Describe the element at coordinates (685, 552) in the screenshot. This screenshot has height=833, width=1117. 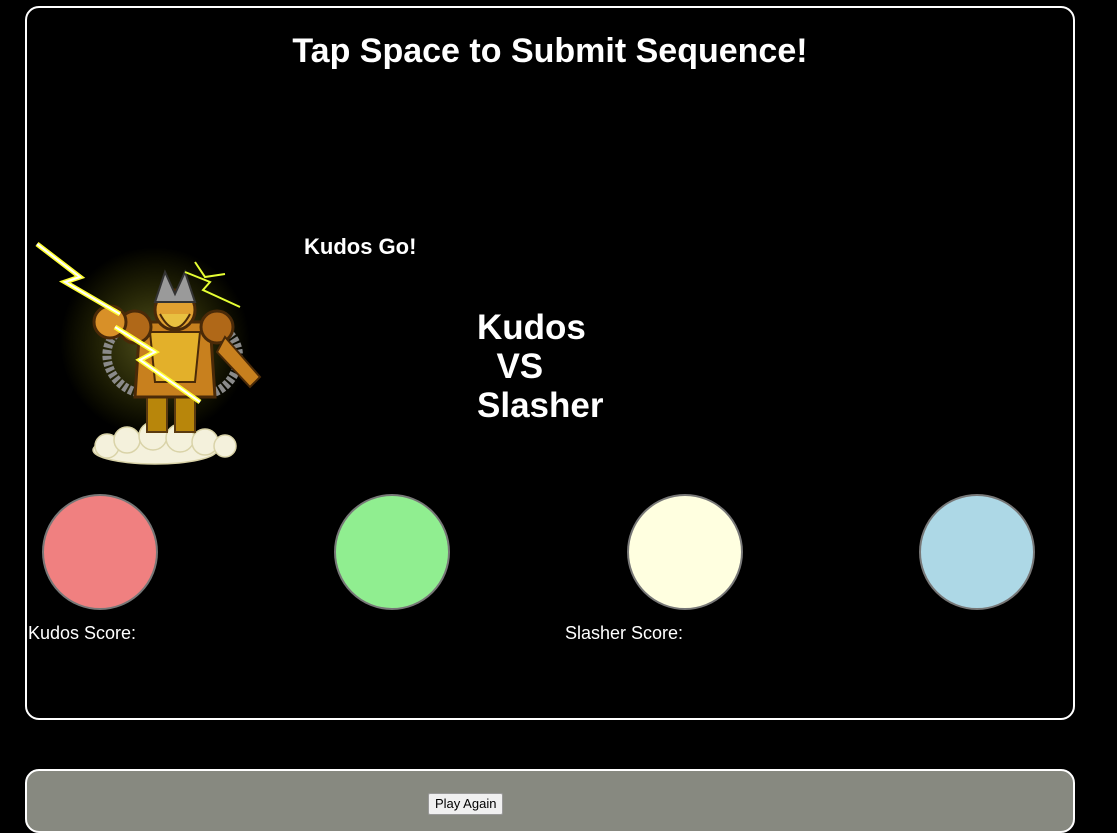
I see `yellow-pad-button` at that location.